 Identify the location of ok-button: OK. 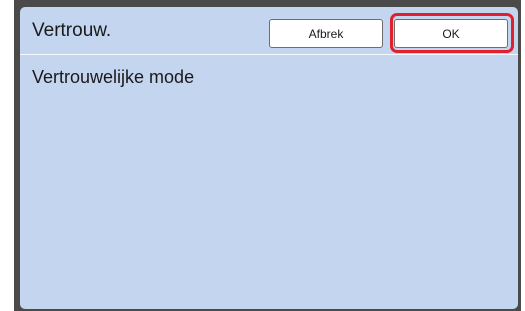
(451, 33).